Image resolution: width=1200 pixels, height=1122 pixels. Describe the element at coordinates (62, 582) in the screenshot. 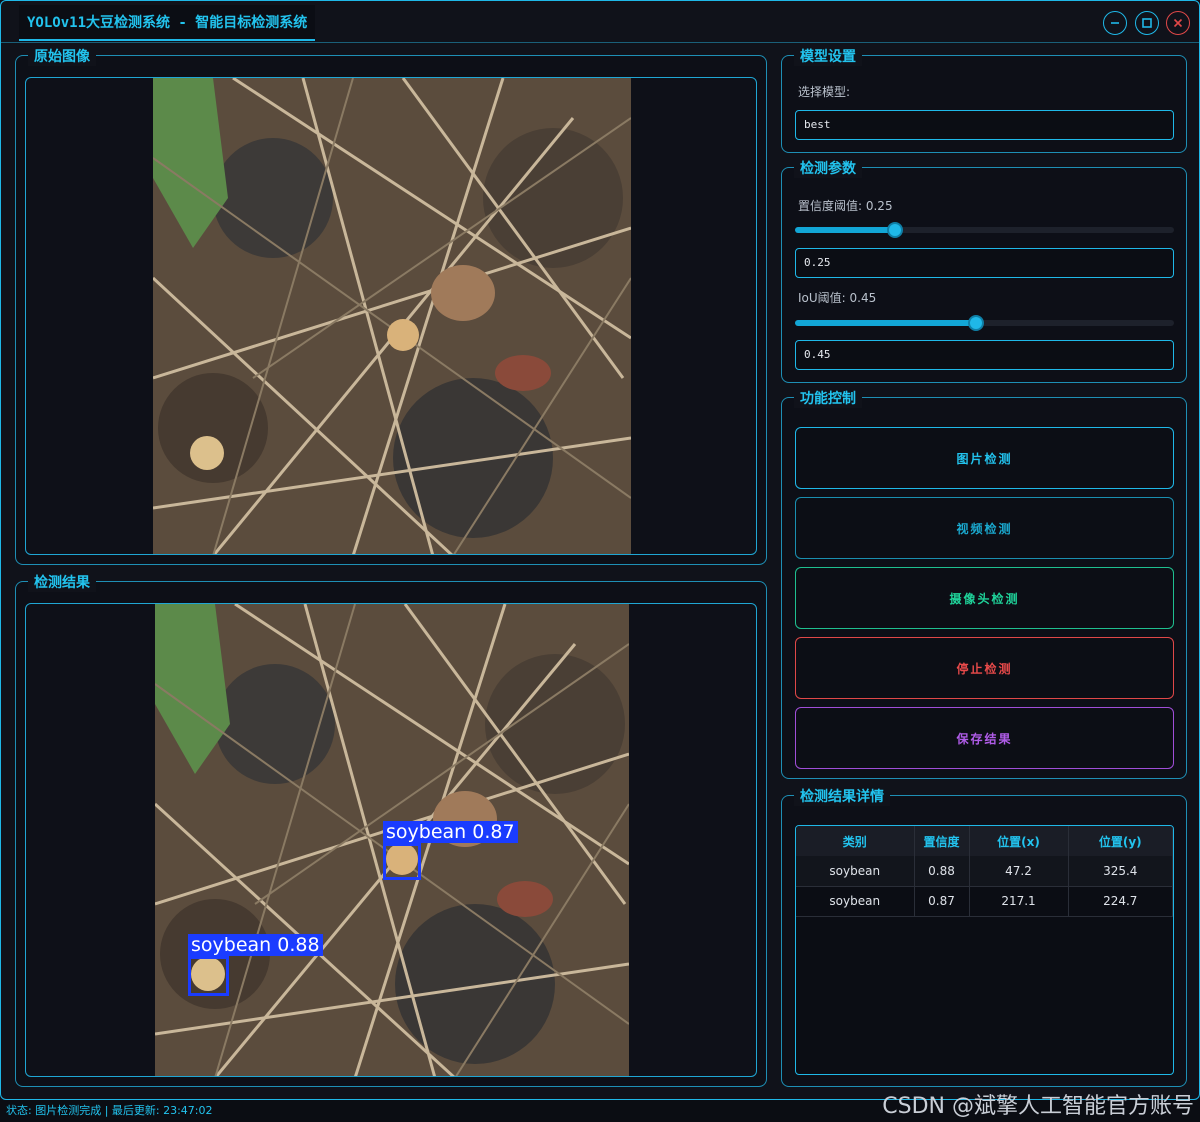

I see `result-image-title: 检测结果` at that location.